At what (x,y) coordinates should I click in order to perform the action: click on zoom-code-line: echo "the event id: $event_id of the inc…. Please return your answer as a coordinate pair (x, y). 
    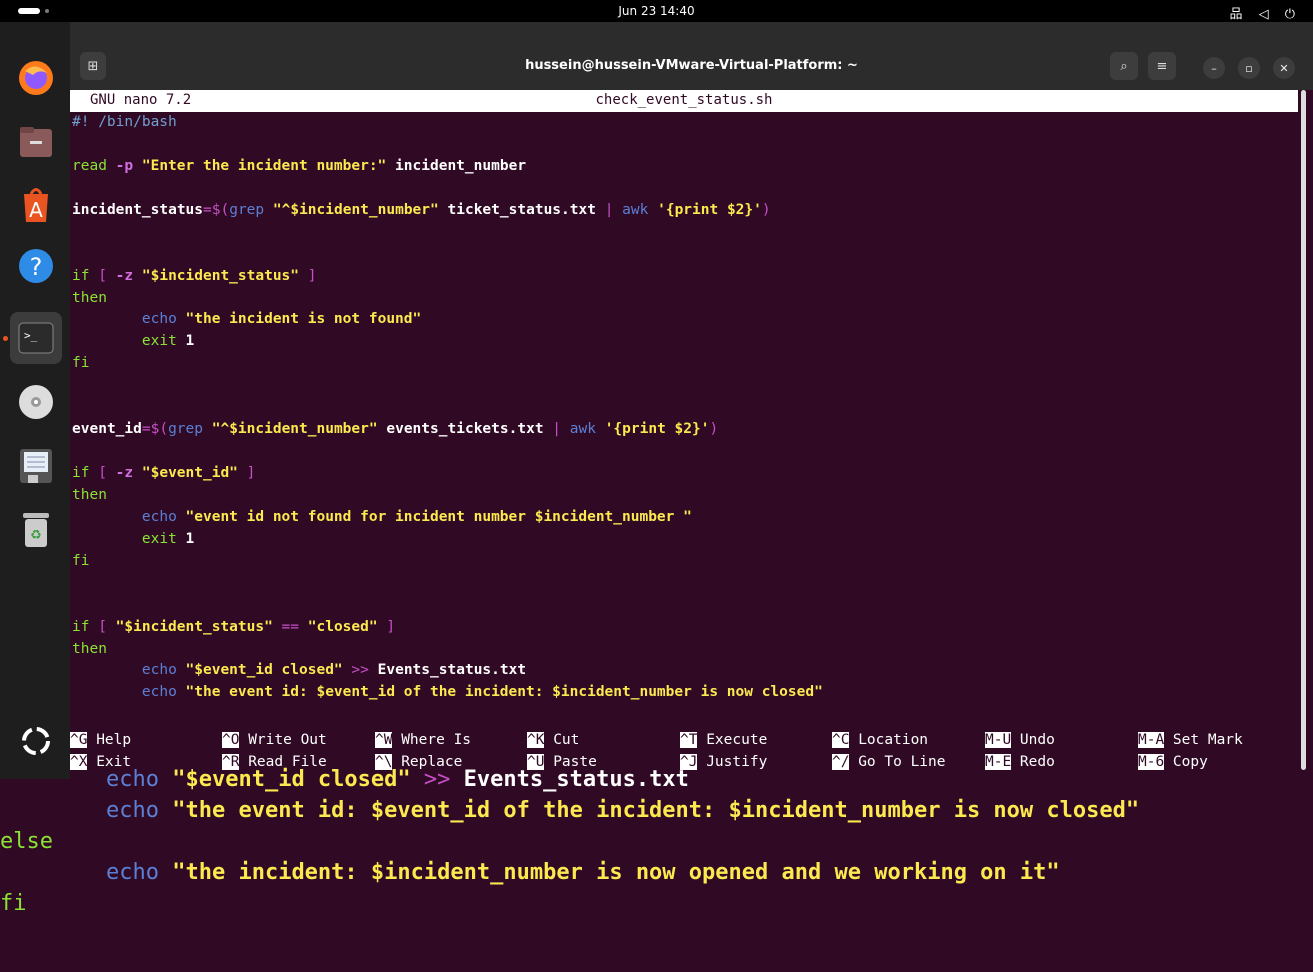
    Looking at the image, I should click on (623, 810).